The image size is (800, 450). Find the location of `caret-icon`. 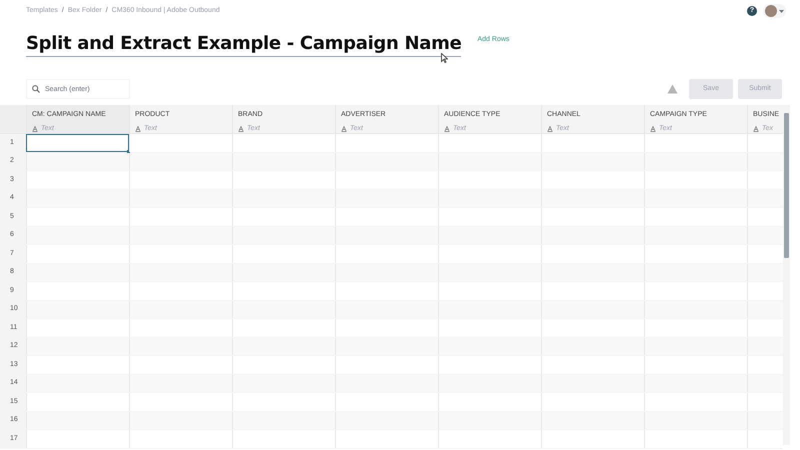

caret-icon is located at coordinates (781, 11).